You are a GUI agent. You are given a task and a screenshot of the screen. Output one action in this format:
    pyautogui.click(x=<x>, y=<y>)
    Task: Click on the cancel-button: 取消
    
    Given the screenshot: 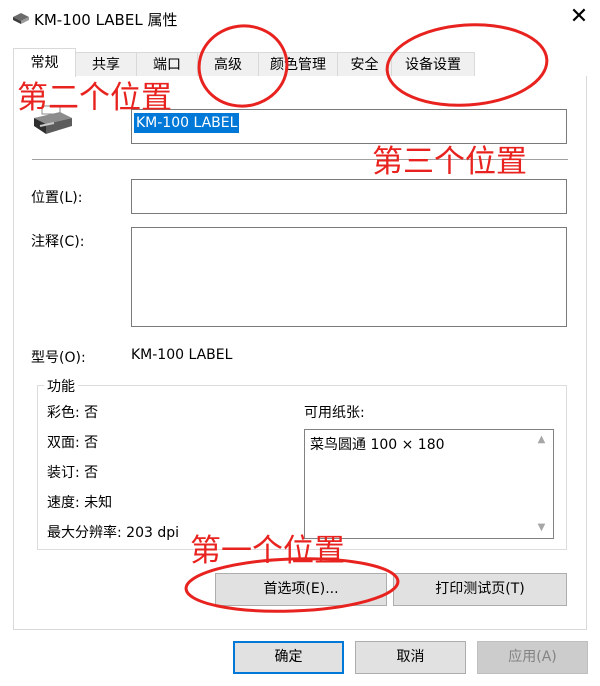 What is the action you would take?
    pyautogui.click(x=410, y=657)
    